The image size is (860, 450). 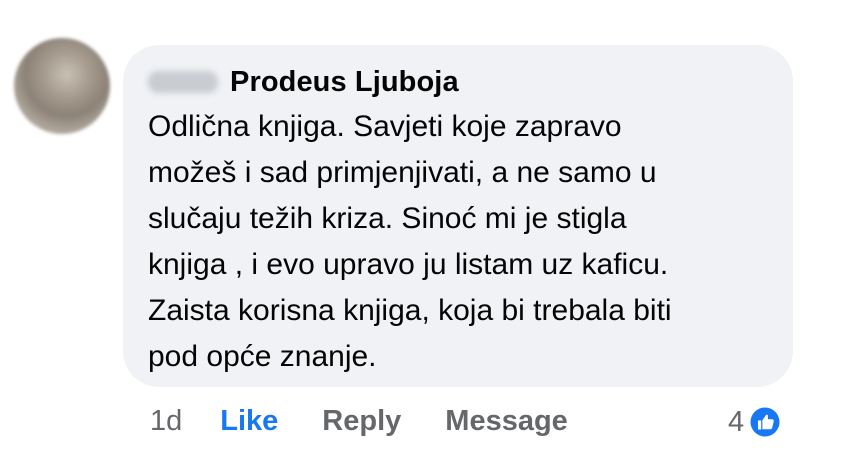 I want to click on reply-button: Reply, so click(x=361, y=421).